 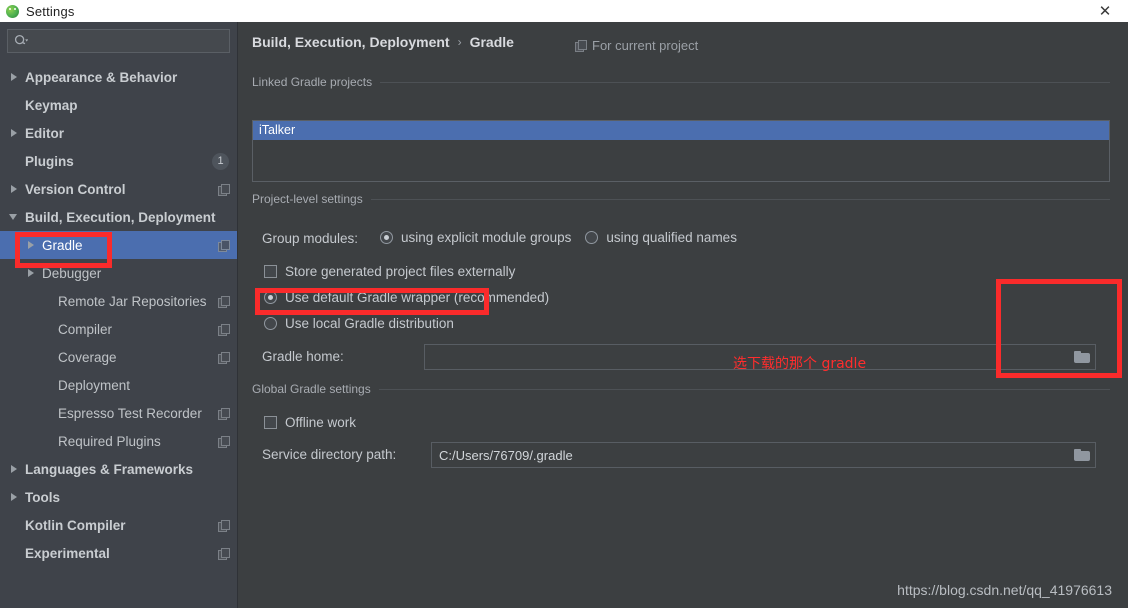 I want to click on sidebar-item-label: Coverage, so click(x=87, y=357).